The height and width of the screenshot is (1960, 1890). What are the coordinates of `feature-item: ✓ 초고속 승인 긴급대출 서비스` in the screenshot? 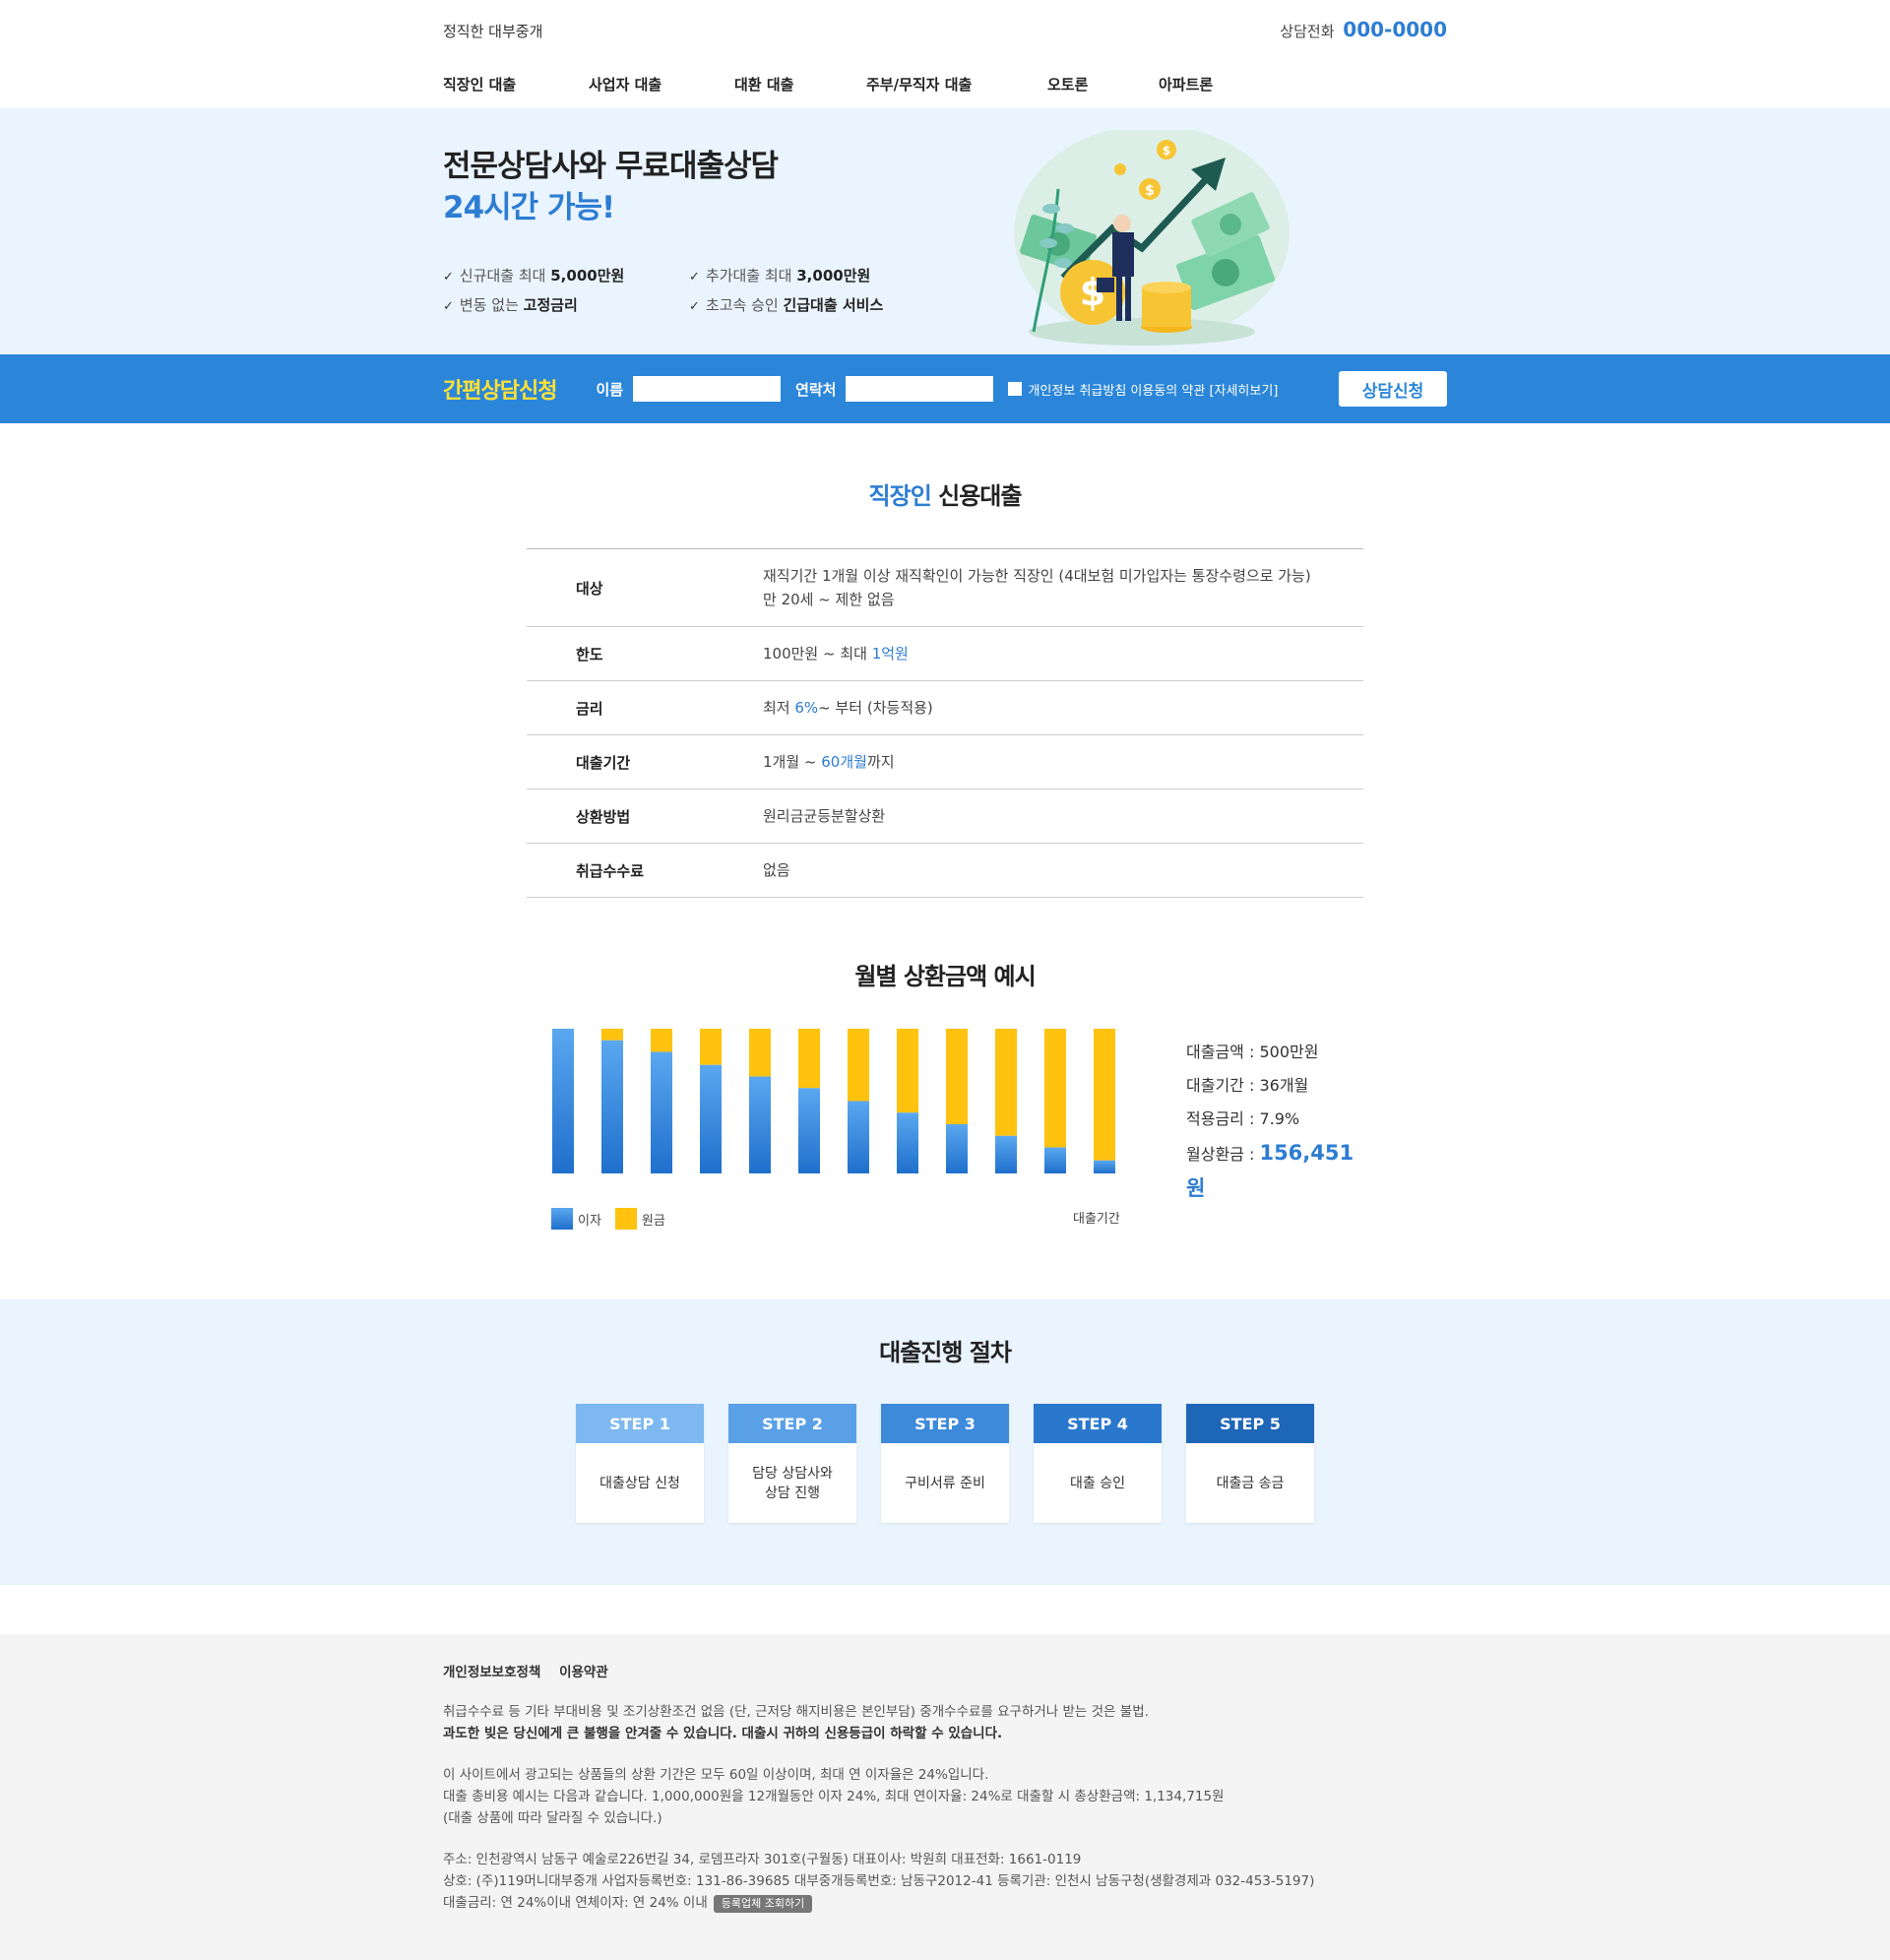 It's located at (786, 305).